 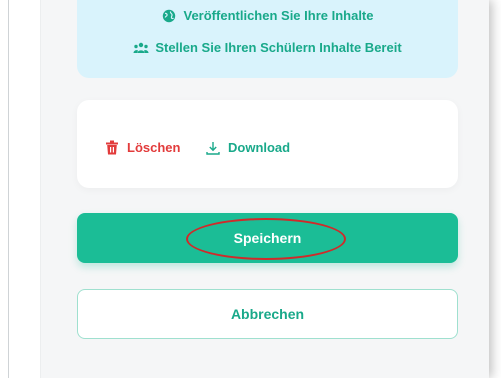 I want to click on cancel-button: Abbrechen, so click(x=267, y=314).